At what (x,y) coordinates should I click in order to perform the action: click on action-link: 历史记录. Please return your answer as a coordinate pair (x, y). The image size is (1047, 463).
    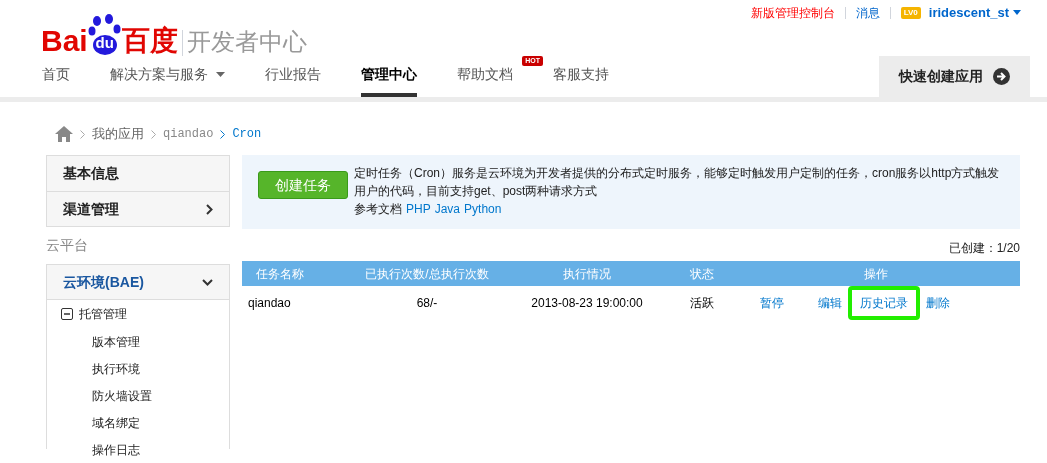
    Looking at the image, I should click on (884, 303).